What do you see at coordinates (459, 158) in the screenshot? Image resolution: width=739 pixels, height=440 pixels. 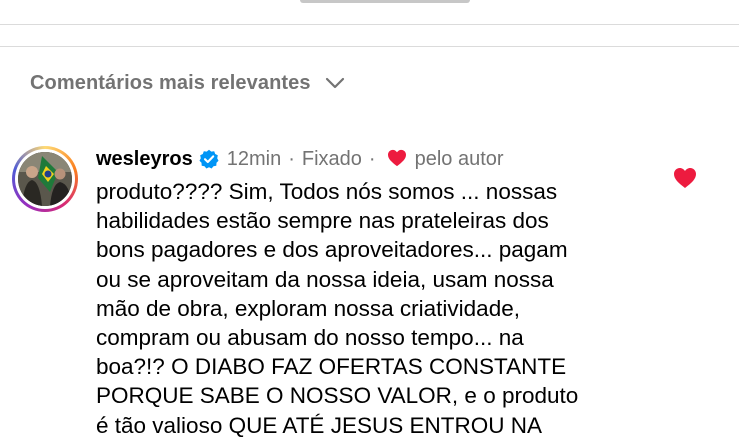 I see `liked-by-author-label: pelo autor` at bounding box center [459, 158].